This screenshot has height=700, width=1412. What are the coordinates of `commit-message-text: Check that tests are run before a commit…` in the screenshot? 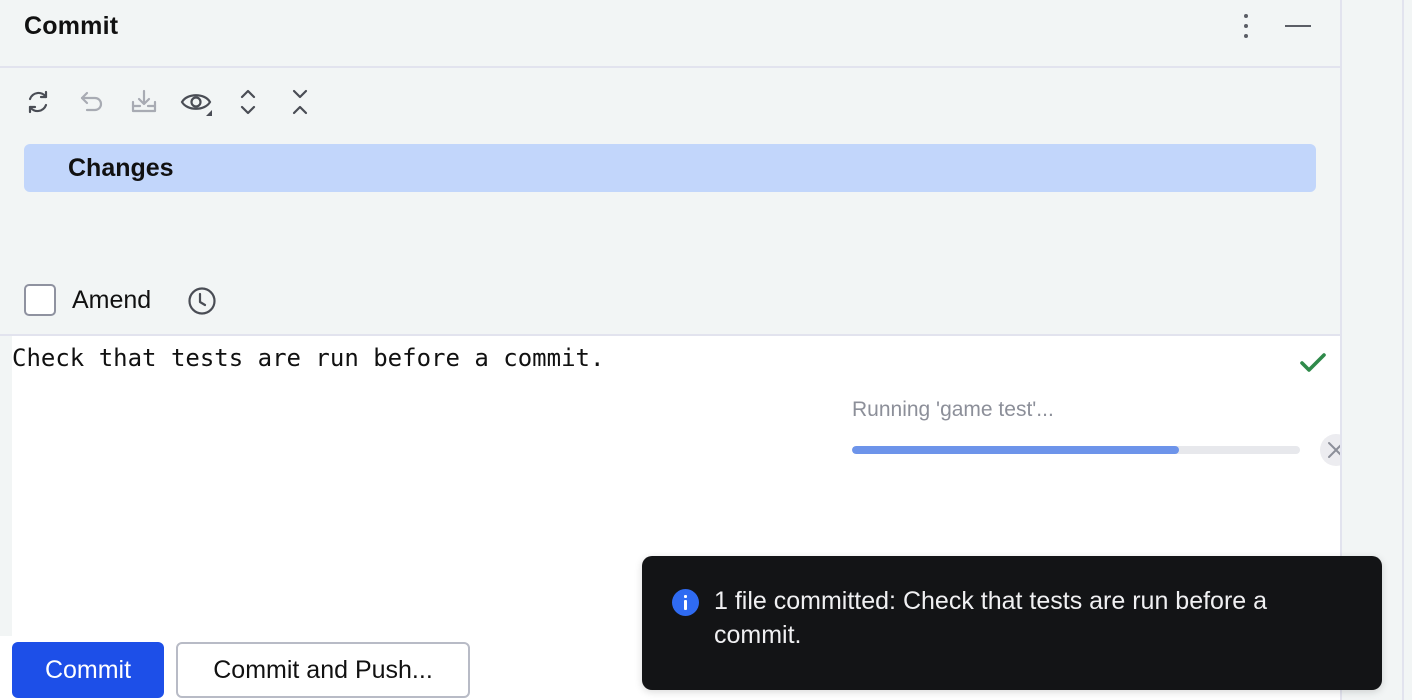 It's located at (308, 358).